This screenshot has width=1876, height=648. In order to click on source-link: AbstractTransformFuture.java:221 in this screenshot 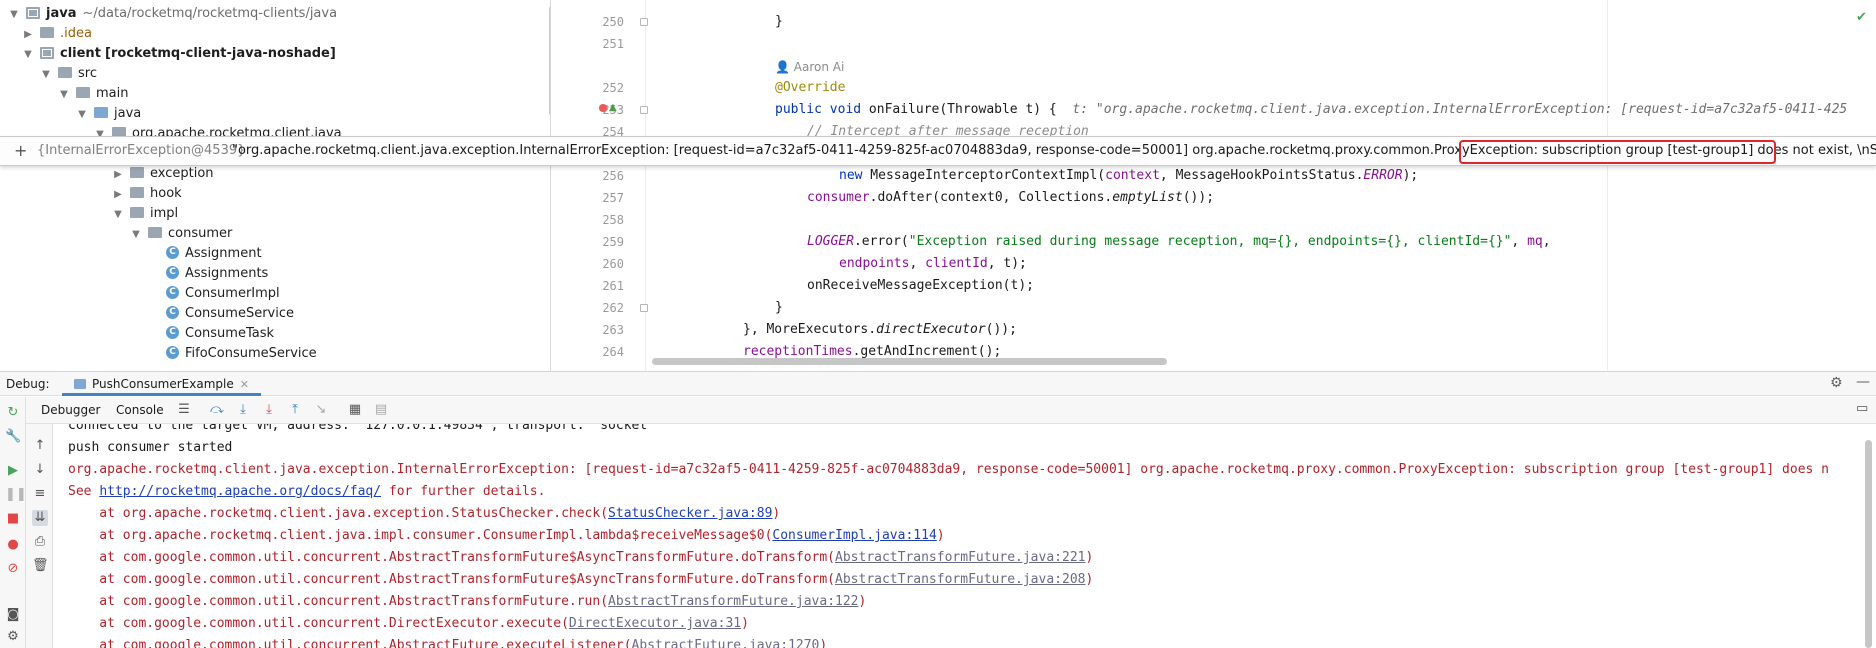, I will do `click(960, 557)`.